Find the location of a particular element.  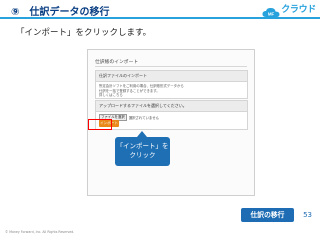

instruction-text: 「インポート」をクリックします。 is located at coordinates (84, 33).